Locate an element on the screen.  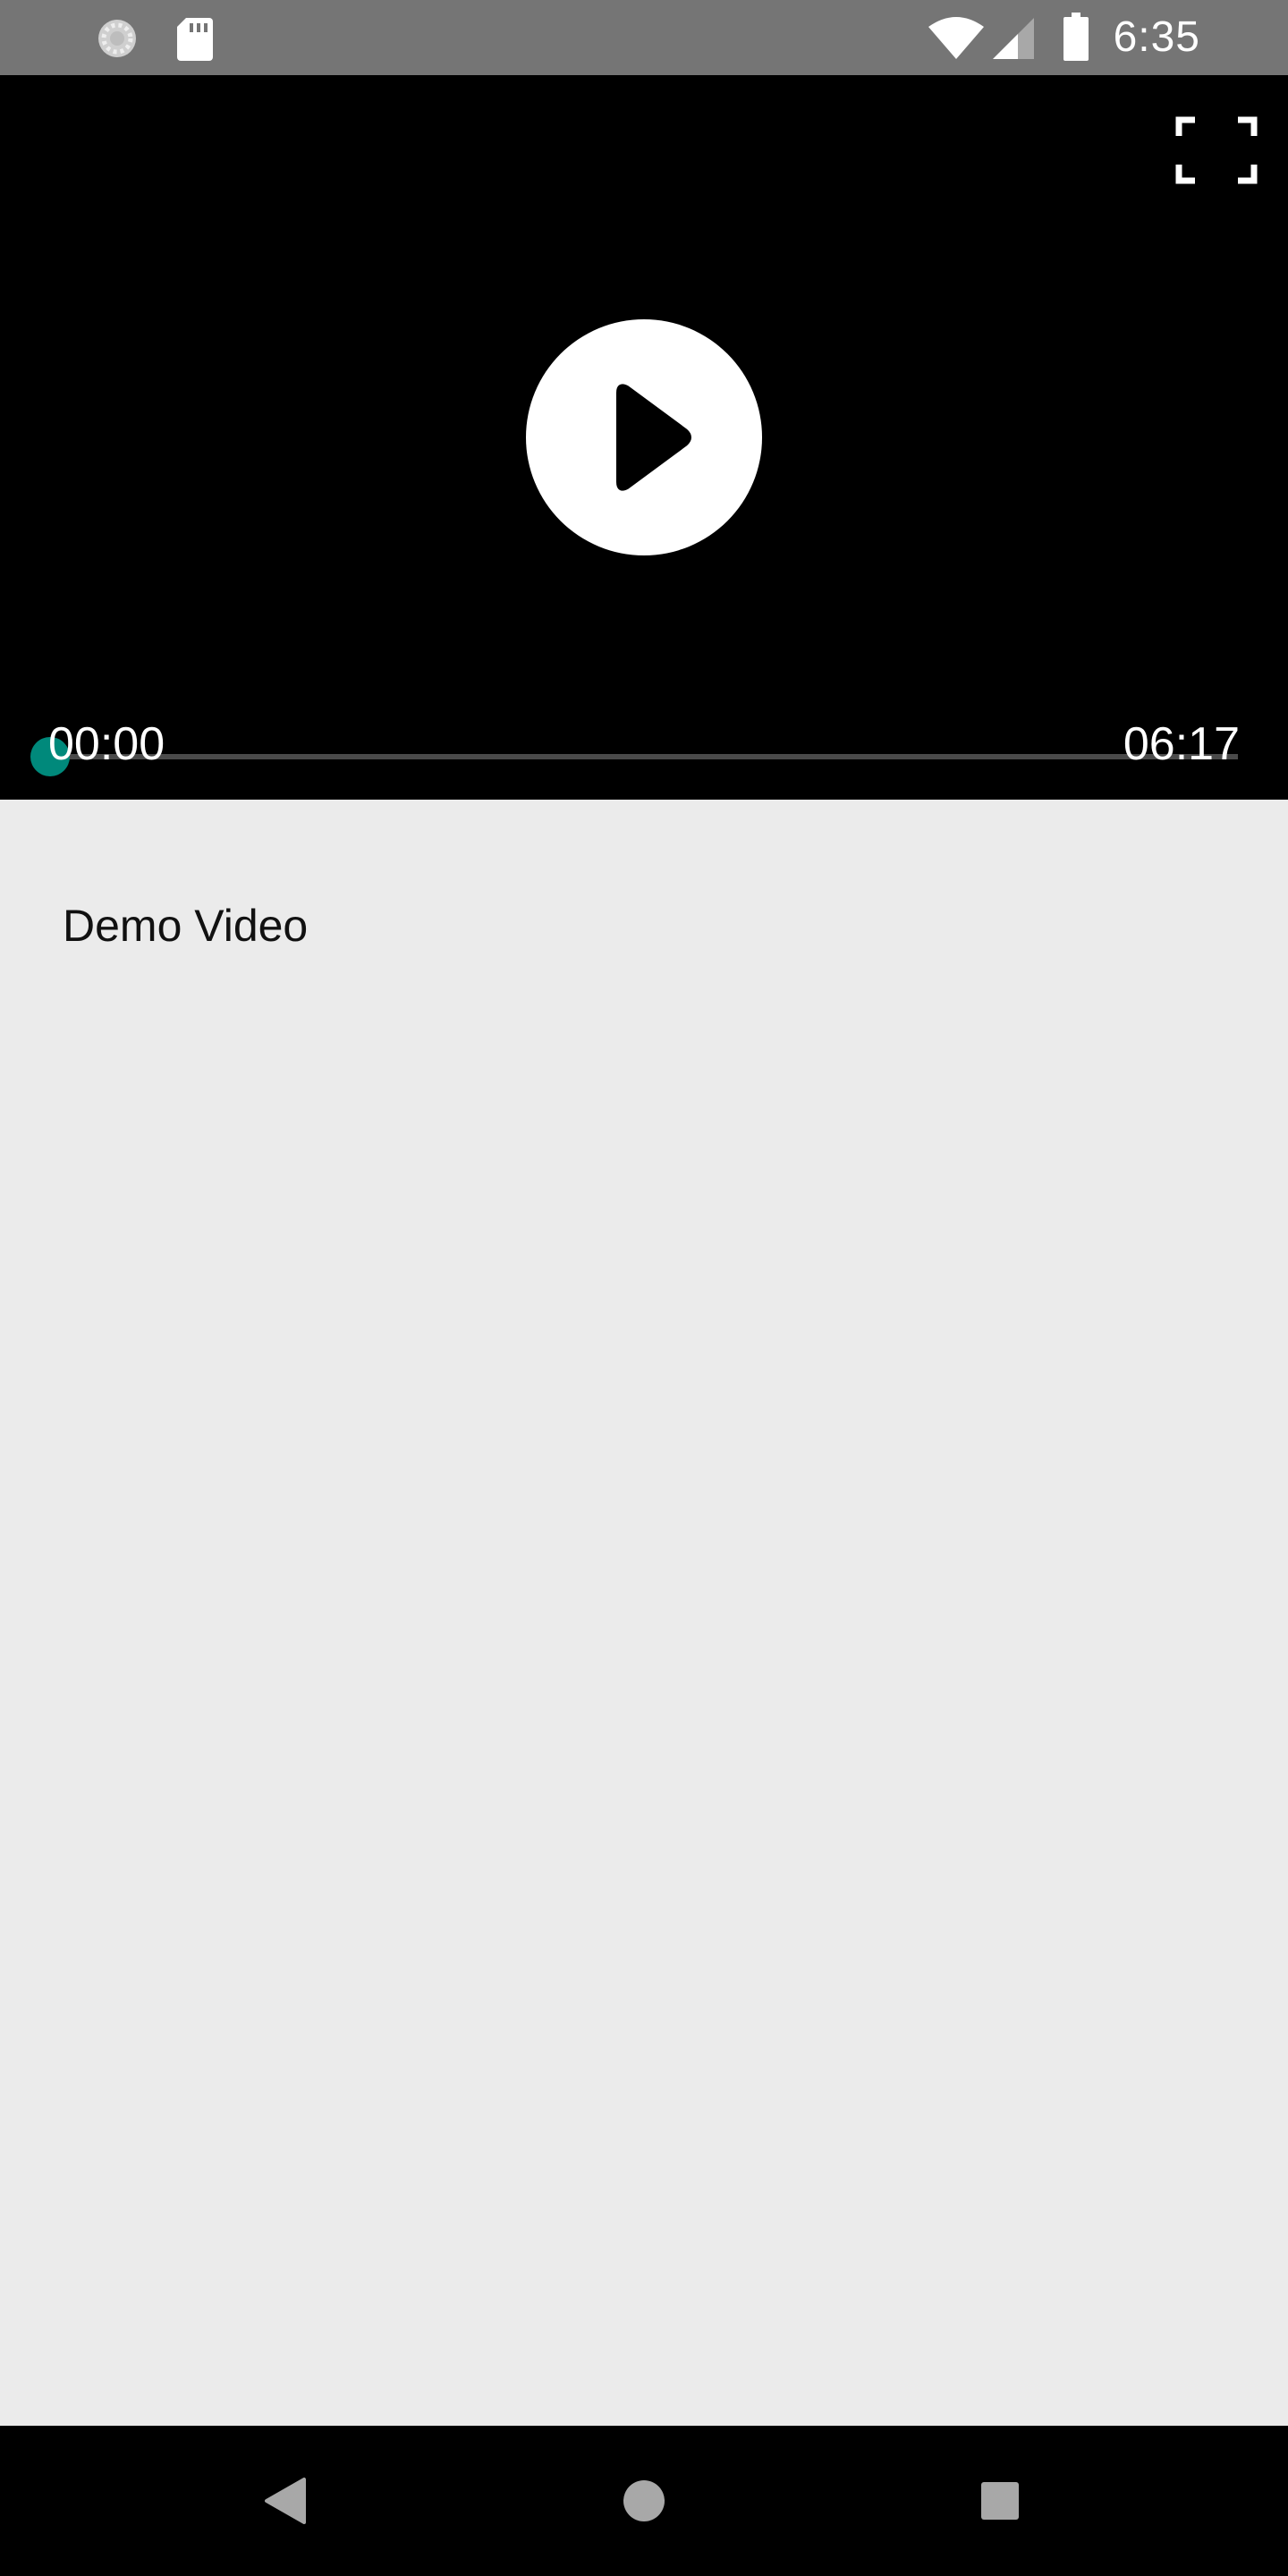
total-duration: 06:17 is located at coordinates (1181, 744).